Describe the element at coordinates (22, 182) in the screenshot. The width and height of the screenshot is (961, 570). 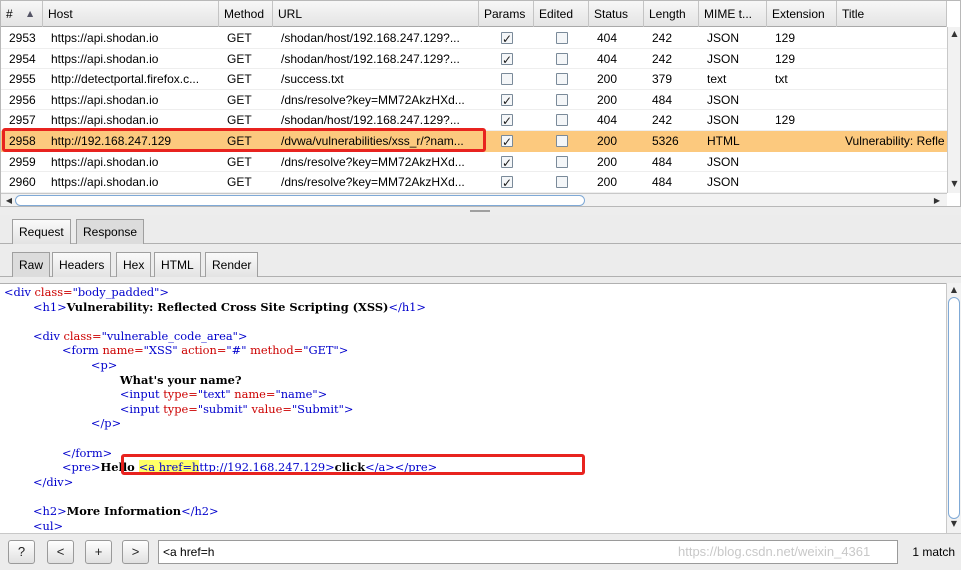
I see `cell-id: 2960` at that location.